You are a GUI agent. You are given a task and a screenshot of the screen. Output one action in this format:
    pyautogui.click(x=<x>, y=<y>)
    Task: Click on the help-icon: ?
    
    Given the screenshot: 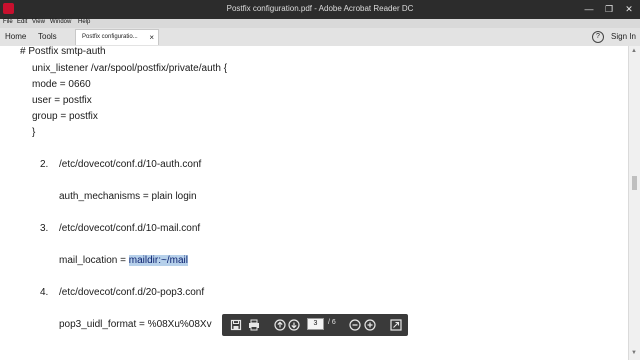 What is the action you would take?
    pyautogui.click(x=598, y=37)
    